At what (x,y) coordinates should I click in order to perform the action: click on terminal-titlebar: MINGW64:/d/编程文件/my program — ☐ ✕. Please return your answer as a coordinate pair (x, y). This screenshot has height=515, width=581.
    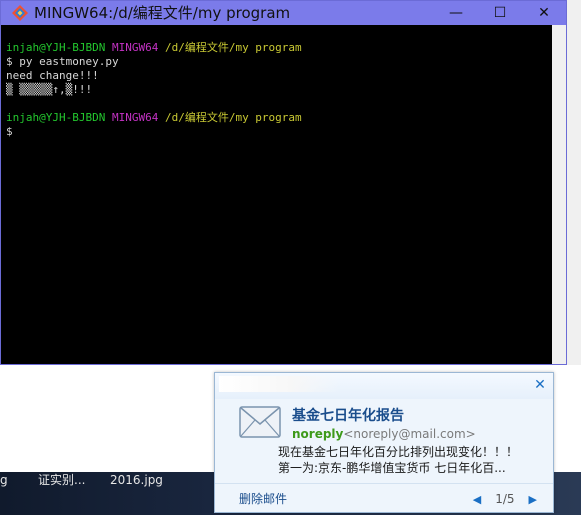
    Looking at the image, I should click on (283, 13).